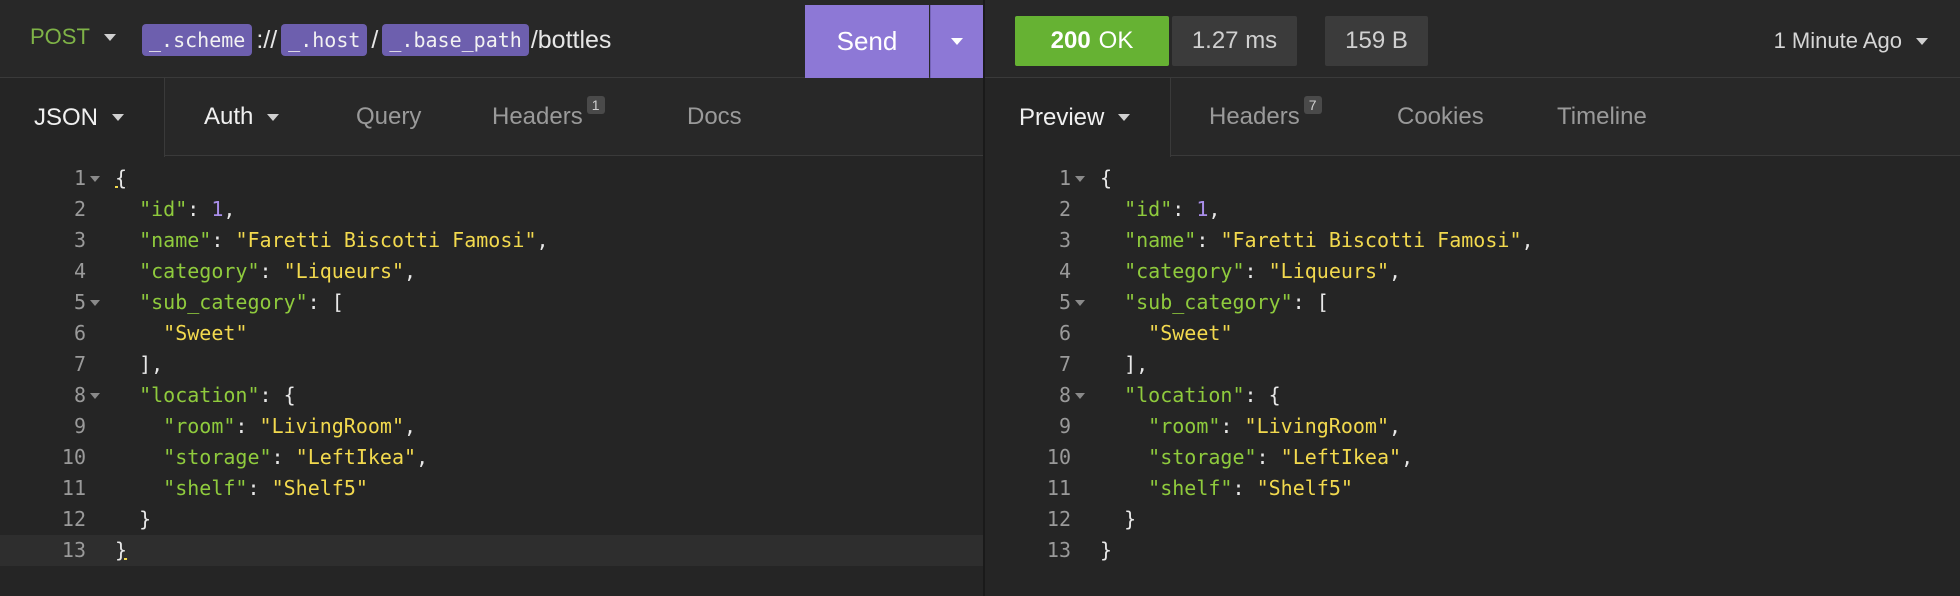 The width and height of the screenshot is (1960, 596). I want to click on tab-label: Query, so click(389, 116).